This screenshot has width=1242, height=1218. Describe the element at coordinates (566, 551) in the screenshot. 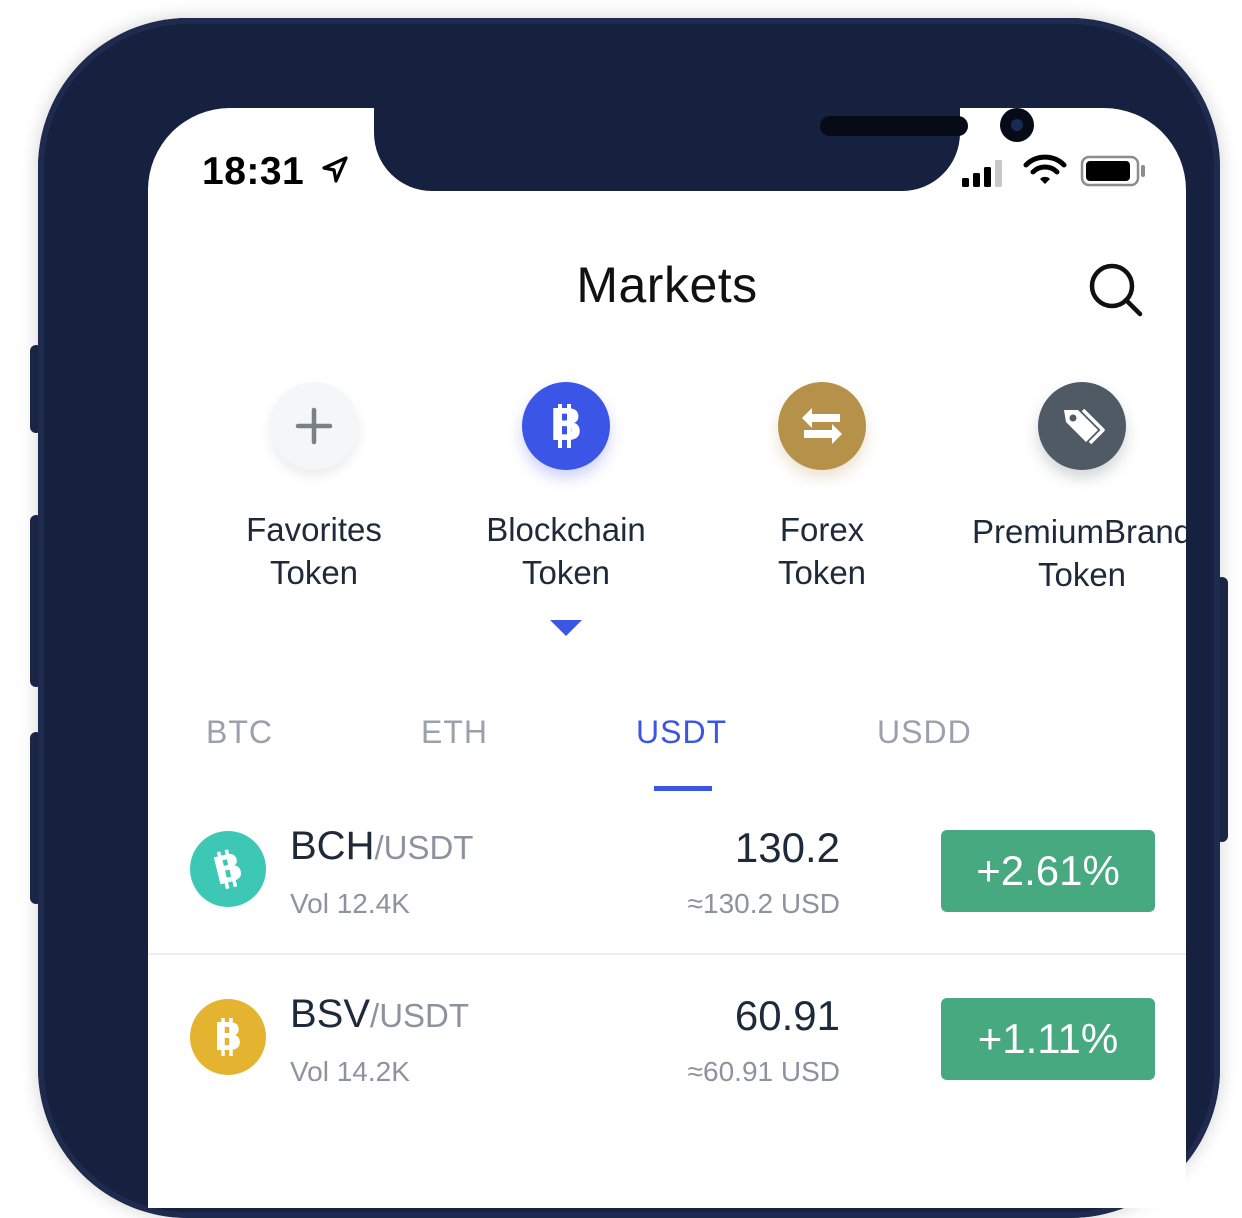

I see `category-label: Blockchain Token` at that location.